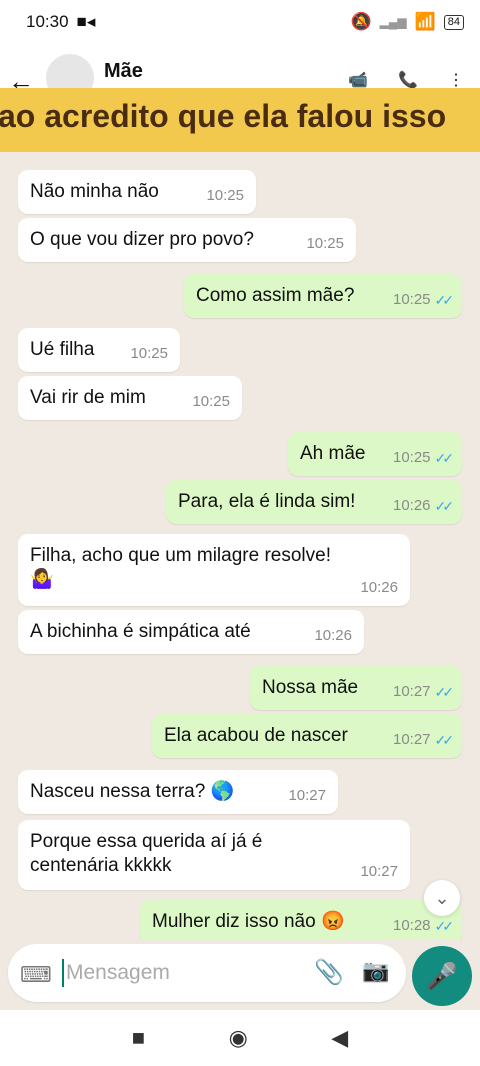 The height and width of the screenshot is (1066, 480). What do you see at coordinates (393, 22) in the screenshot?
I see `signal-icon: ▂▄▆` at bounding box center [393, 22].